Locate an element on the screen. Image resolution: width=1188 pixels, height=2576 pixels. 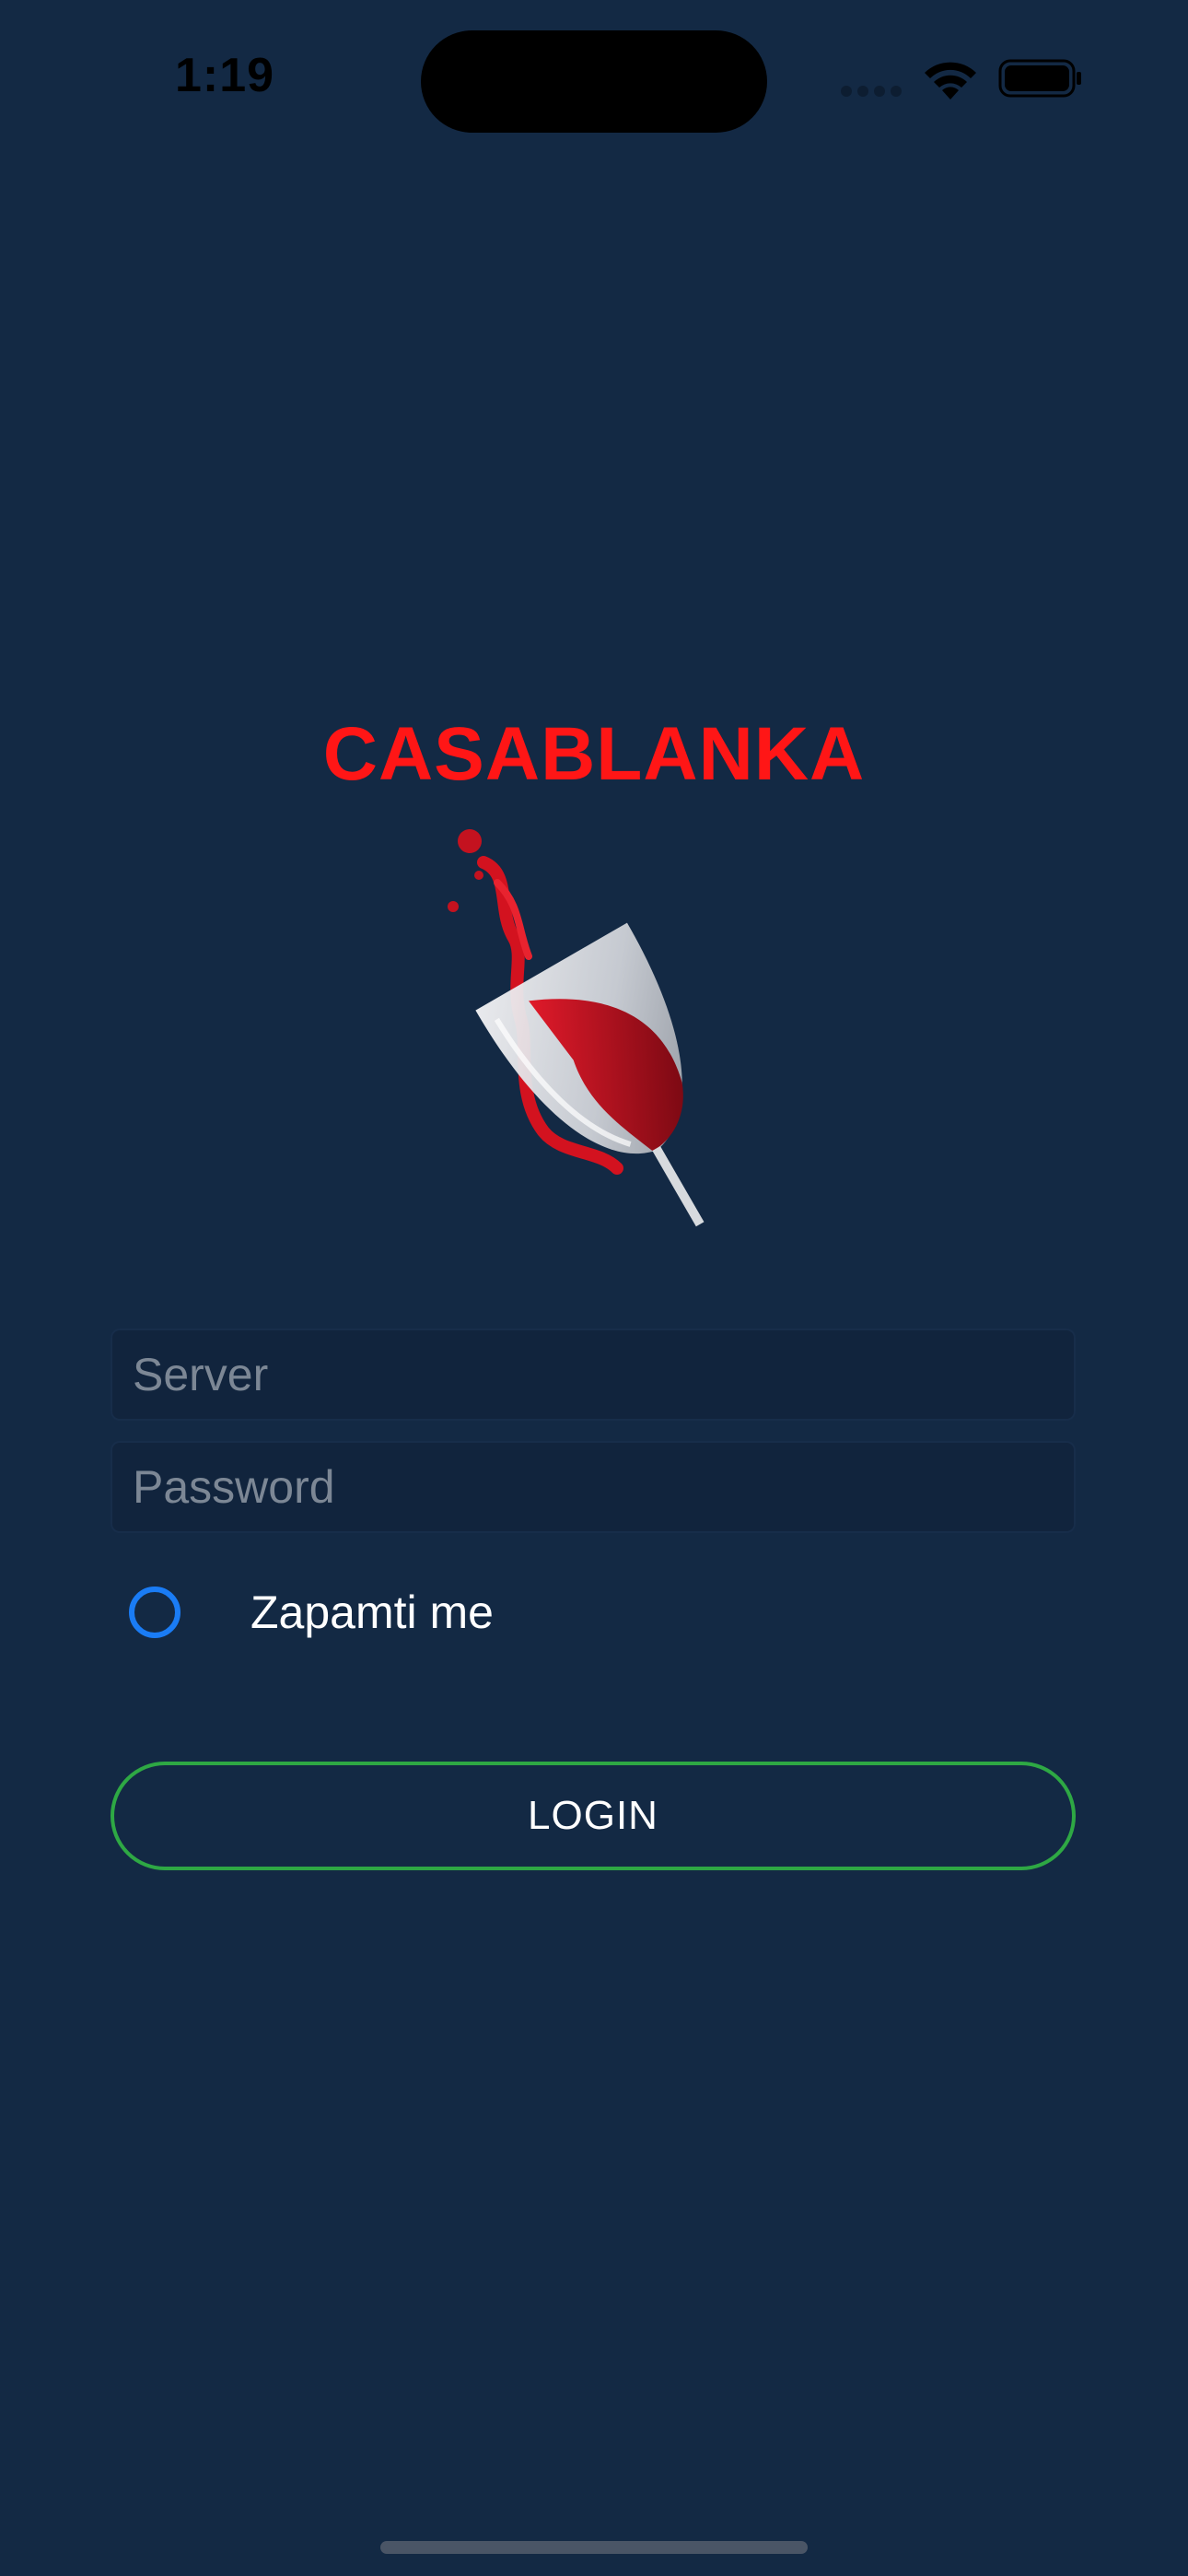
app-title: CASABLANKA is located at coordinates (594, 754).